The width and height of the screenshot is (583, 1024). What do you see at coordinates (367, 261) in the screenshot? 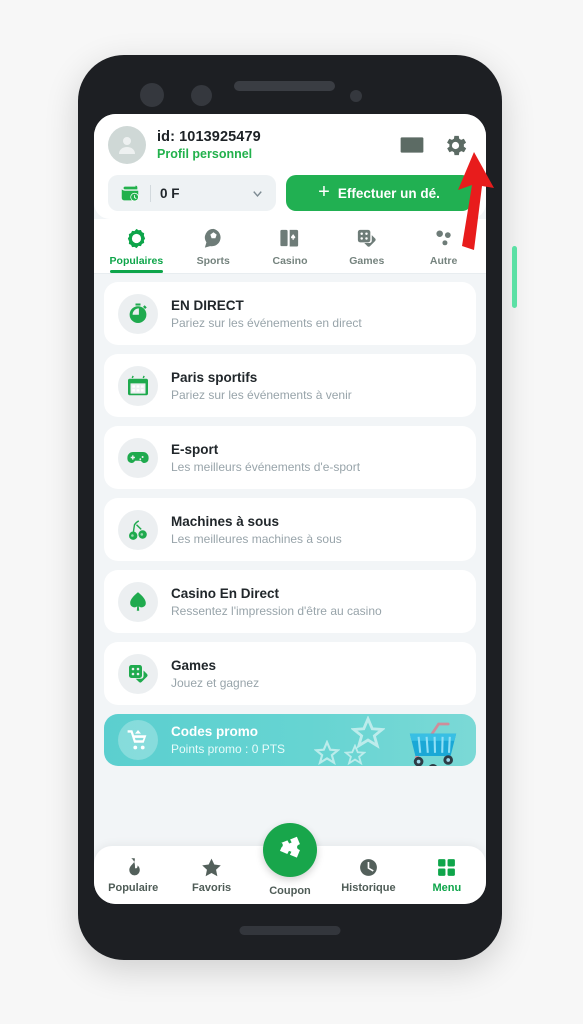
I see `tab-label: Games` at bounding box center [367, 261].